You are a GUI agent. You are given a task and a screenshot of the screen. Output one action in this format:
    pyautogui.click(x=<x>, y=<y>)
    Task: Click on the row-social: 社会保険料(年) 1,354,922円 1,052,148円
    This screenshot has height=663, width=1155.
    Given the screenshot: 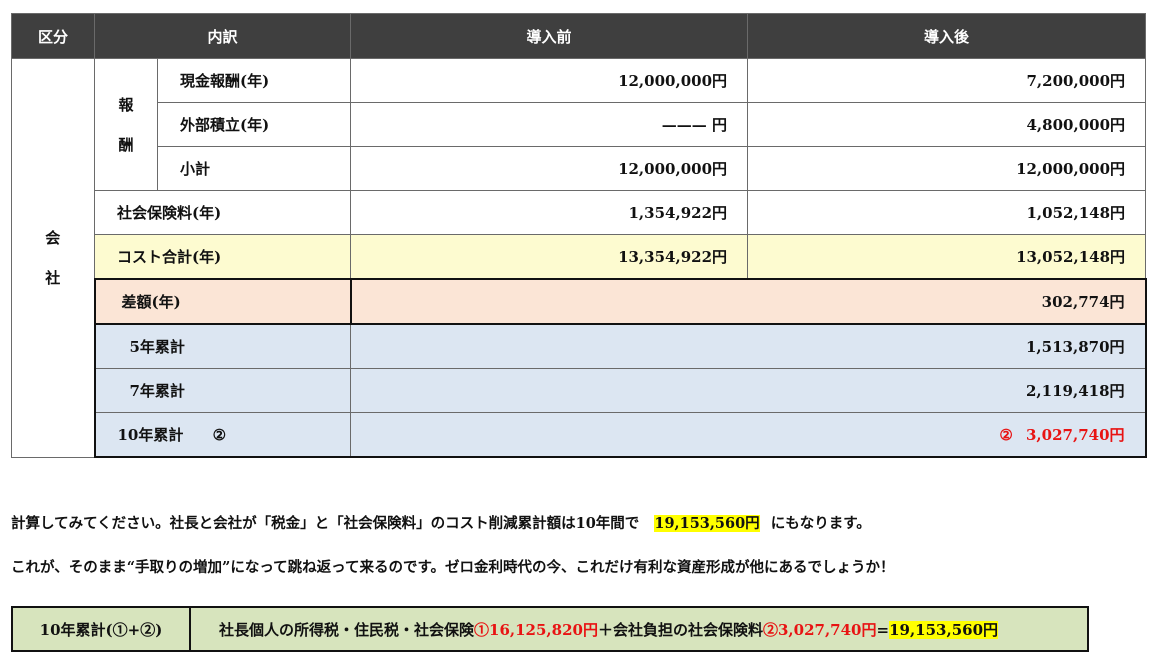 What is the action you would take?
    pyautogui.click(x=579, y=212)
    